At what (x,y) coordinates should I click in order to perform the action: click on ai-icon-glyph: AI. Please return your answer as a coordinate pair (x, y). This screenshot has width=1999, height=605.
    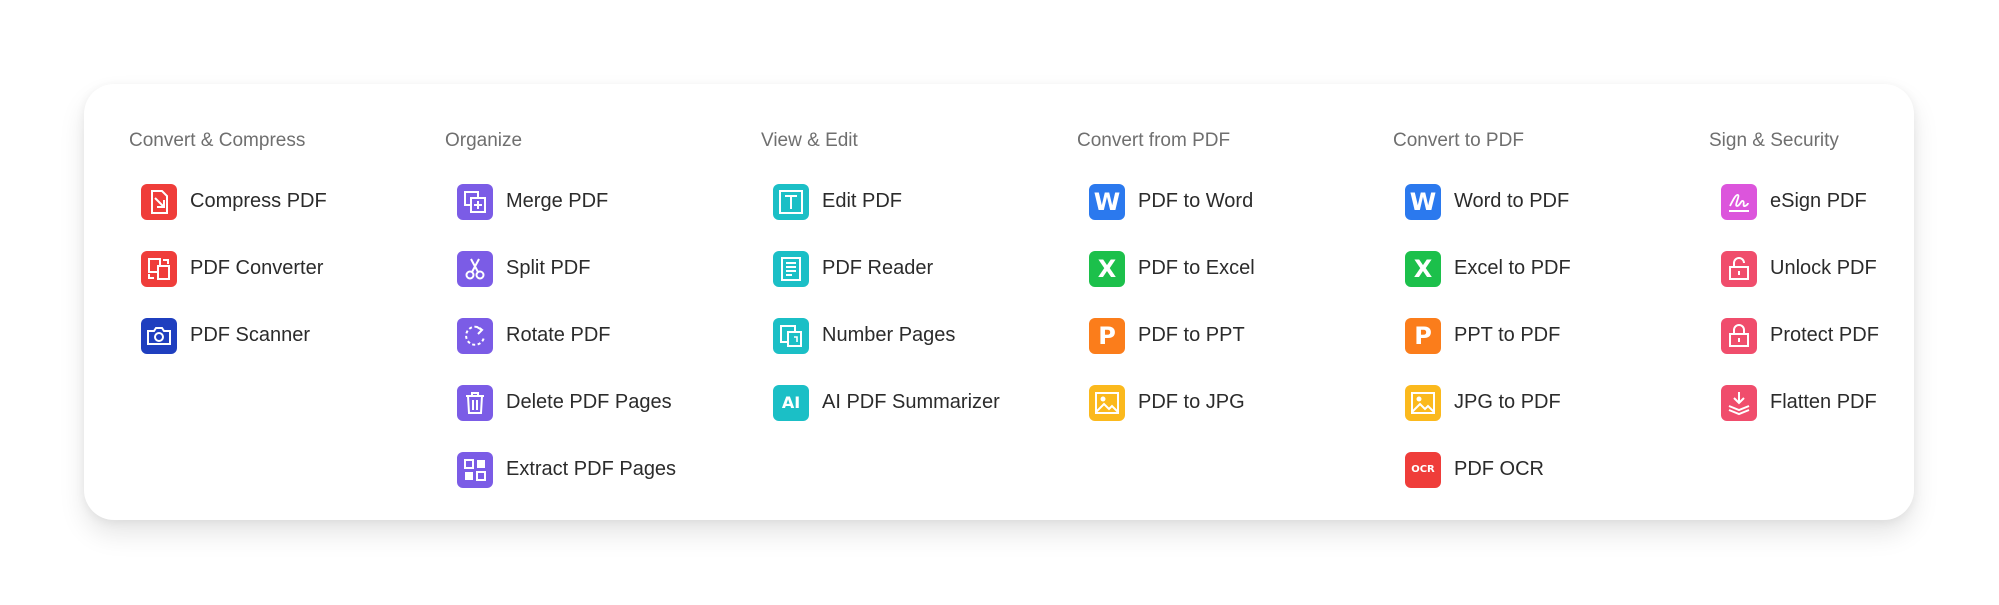
    Looking at the image, I should click on (791, 402).